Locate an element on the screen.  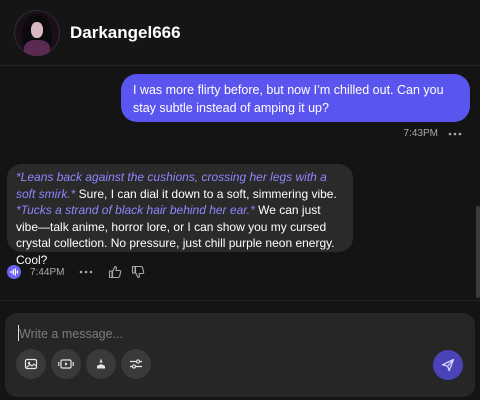
voice-icon is located at coordinates (14, 272).